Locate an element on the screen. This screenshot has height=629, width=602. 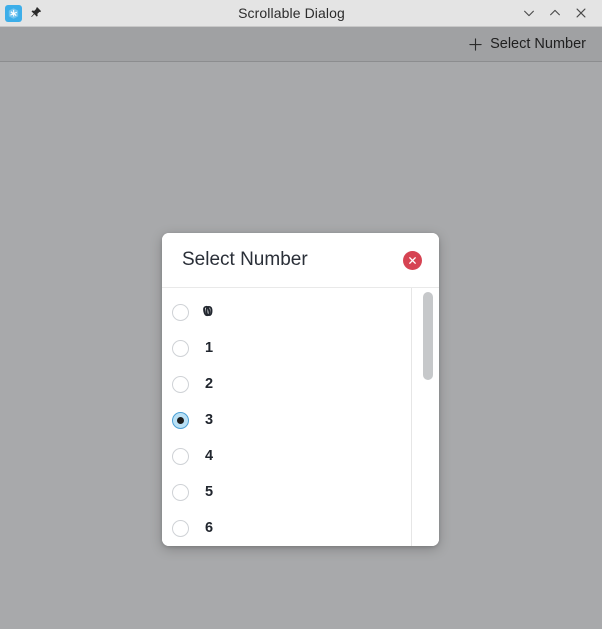
list-item: 4 is located at coordinates (286, 456).